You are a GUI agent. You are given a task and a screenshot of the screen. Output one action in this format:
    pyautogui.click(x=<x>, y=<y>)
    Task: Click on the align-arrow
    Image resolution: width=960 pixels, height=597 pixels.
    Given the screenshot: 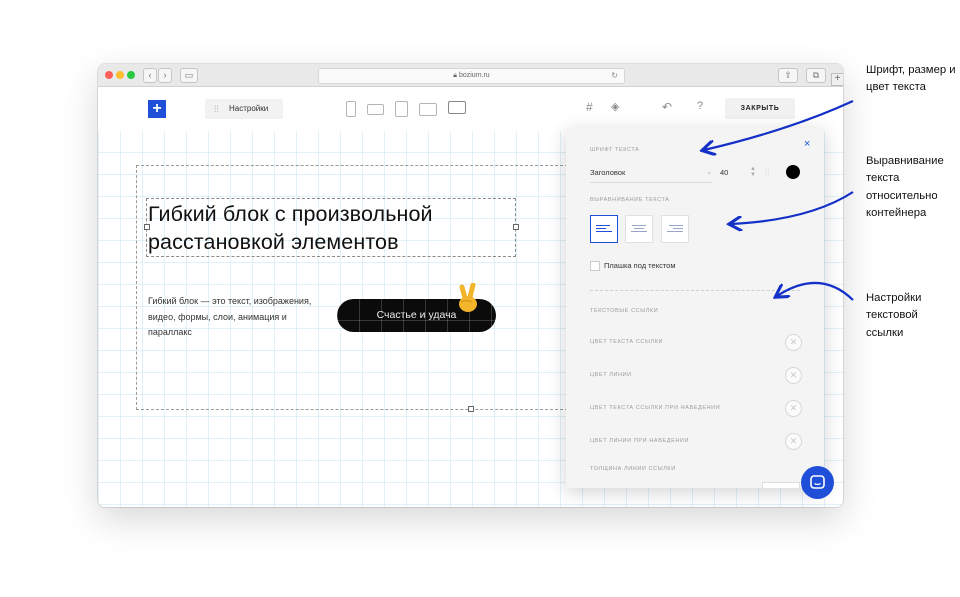 What is the action you would take?
    pyautogui.click(x=792, y=207)
    